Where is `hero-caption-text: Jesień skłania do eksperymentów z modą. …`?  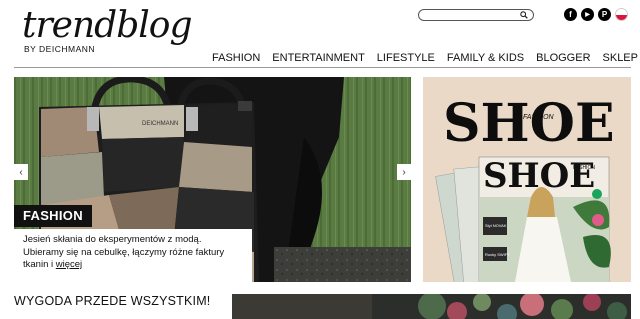 hero-caption-text: Jesień skłania do eksperymentów z modą. … is located at coordinates (124, 252).